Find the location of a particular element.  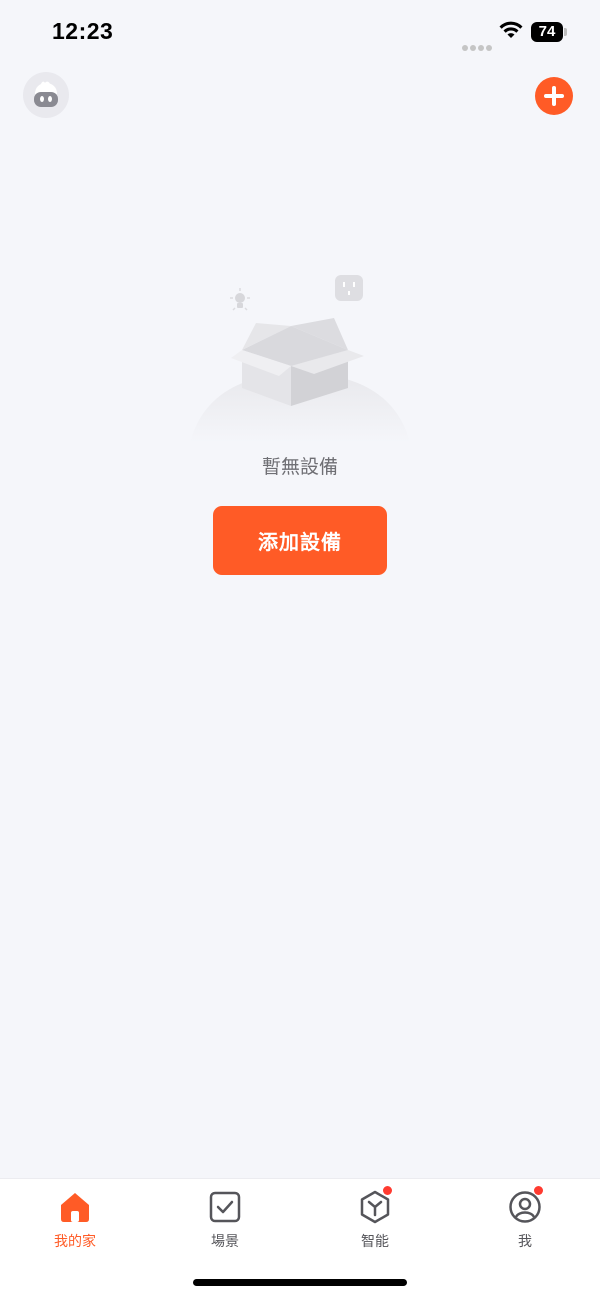

profile-icon is located at coordinates (525, 1205).